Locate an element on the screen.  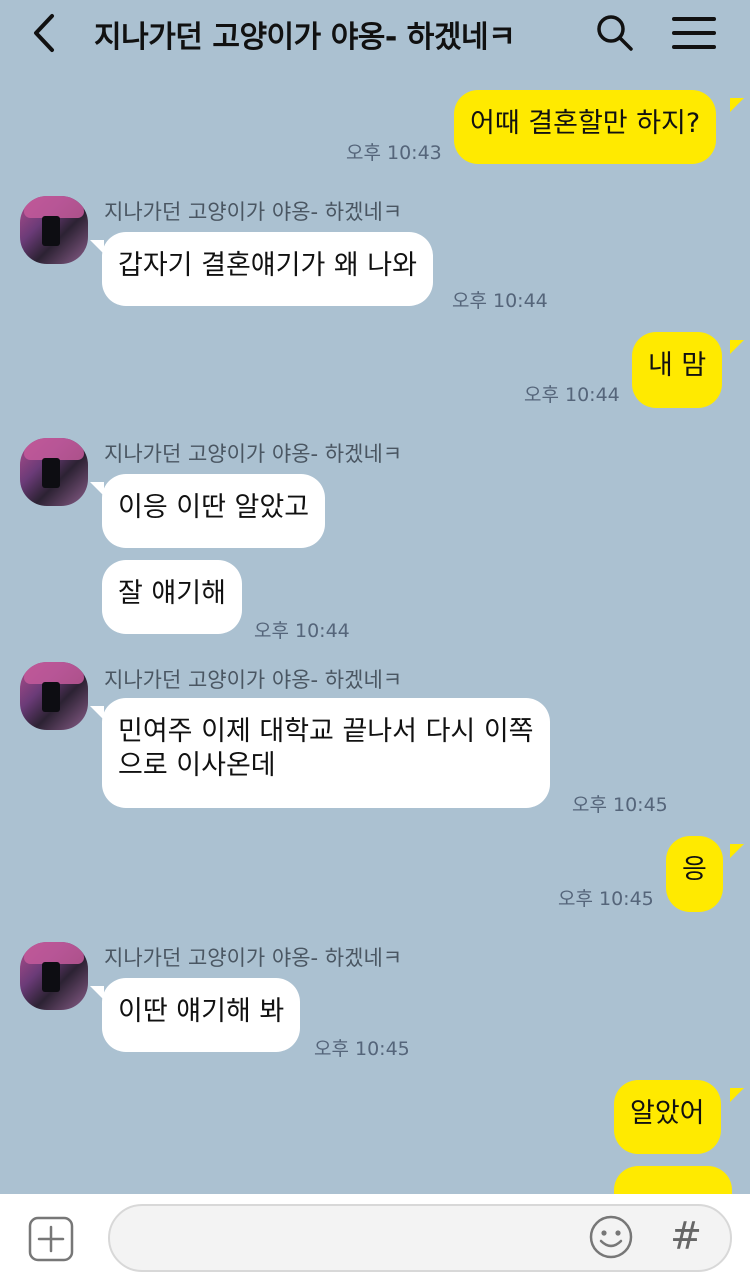
message-bubble: 이딴 얘기해 봐 is located at coordinates (201, 1015).